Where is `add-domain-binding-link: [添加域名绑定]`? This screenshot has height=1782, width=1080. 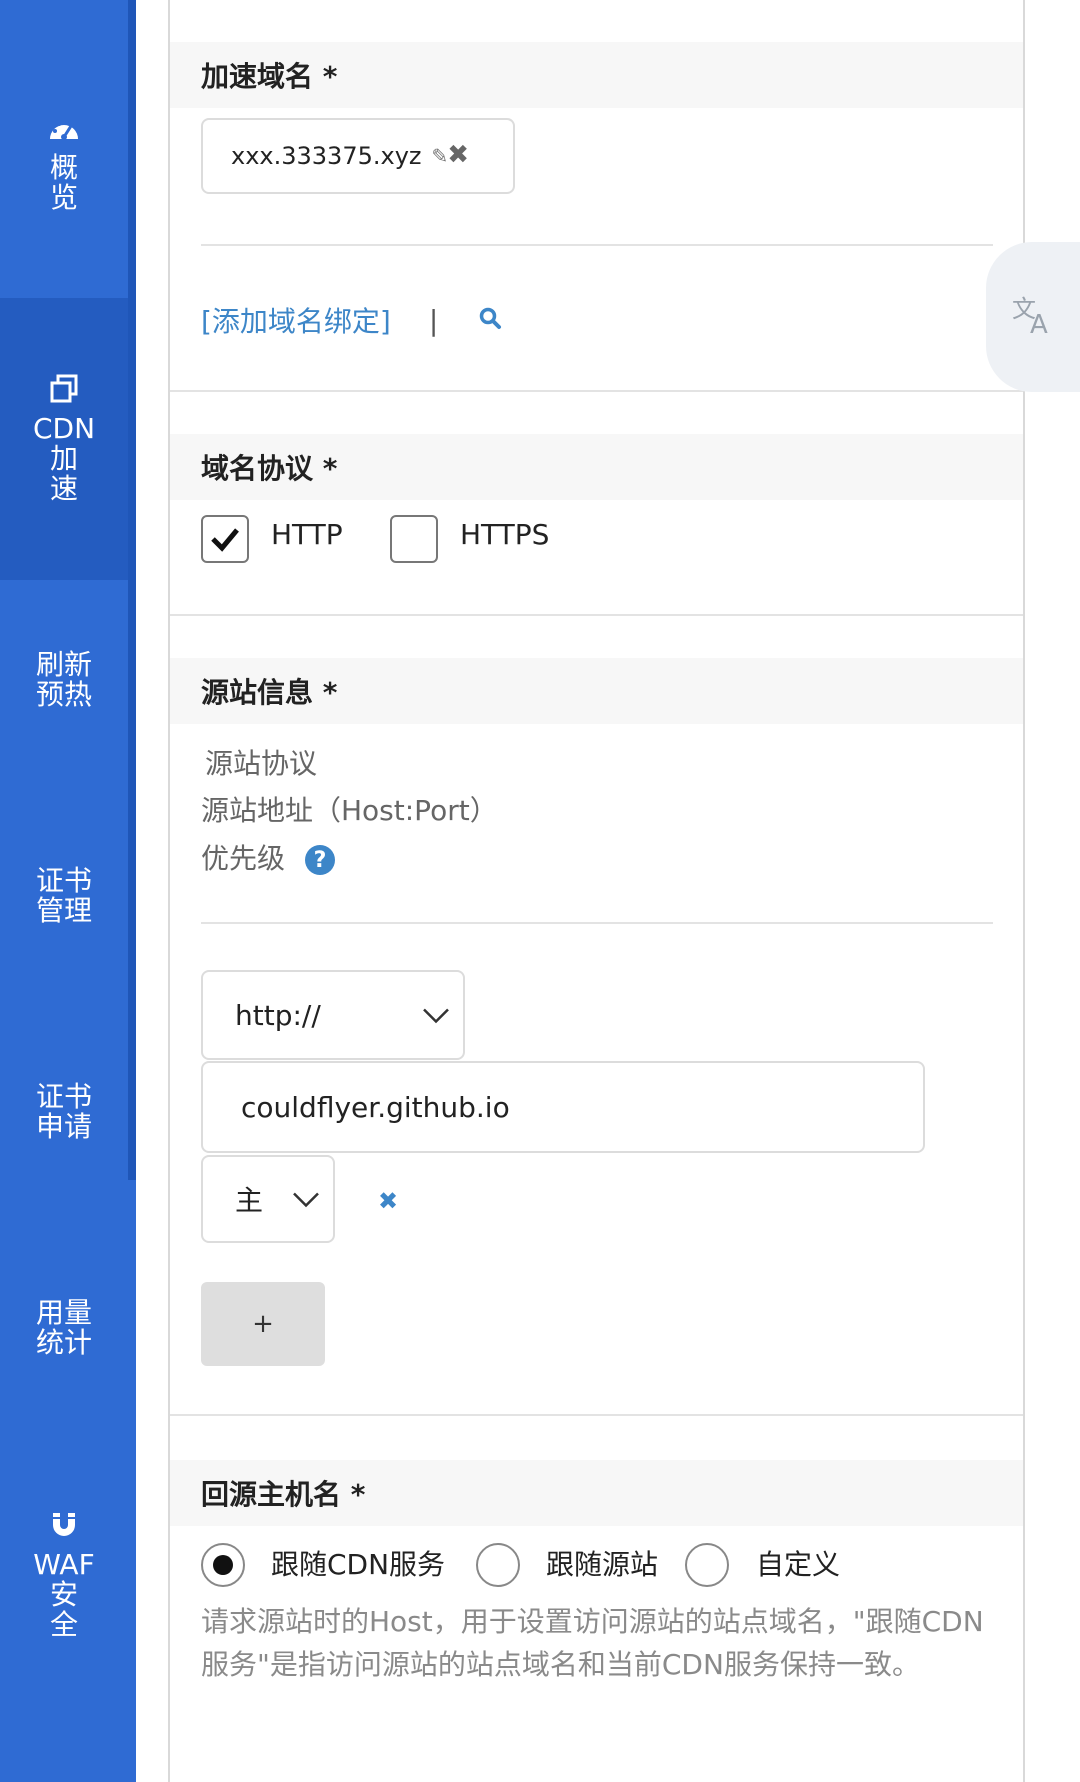 add-domain-binding-link: [添加域名绑定] is located at coordinates (296, 320).